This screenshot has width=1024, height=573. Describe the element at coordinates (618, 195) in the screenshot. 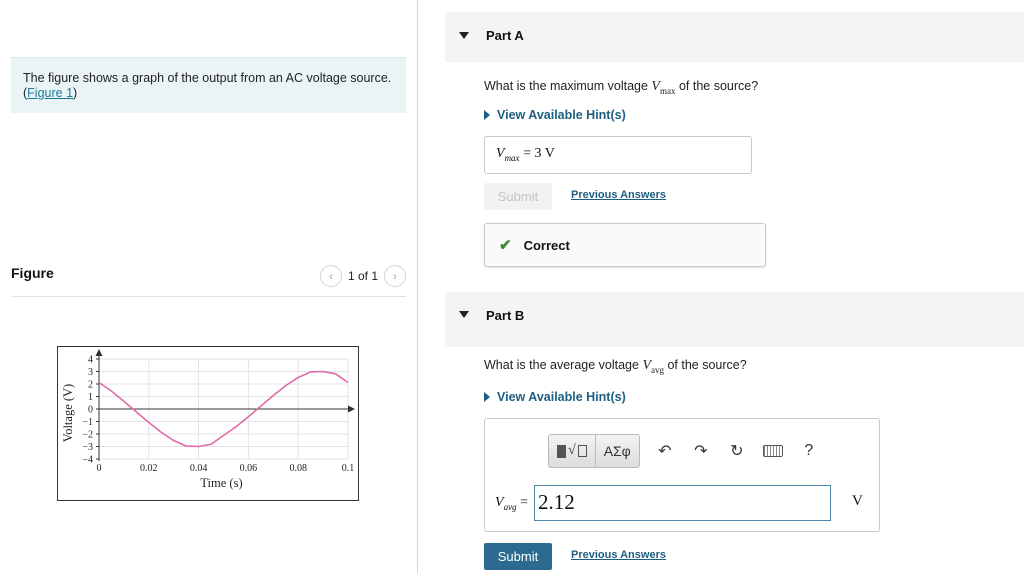

I see `part-a-previous-answers-link: Previous Answers` at that location.